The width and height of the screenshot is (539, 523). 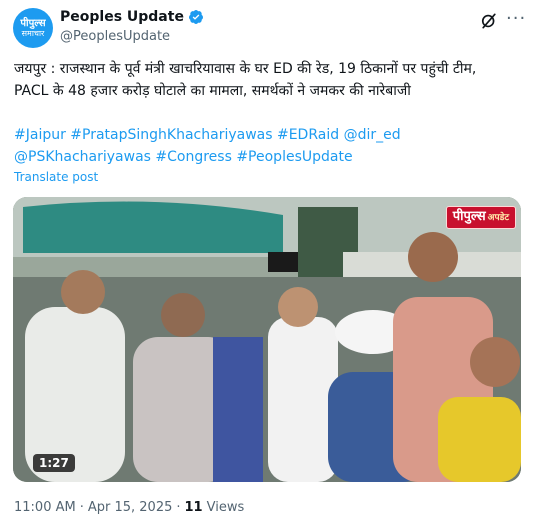 I want to click on tweet-meta: 11:00 AM · Apr 15, 2025 · 11 Views, so click(x=129, y=507).